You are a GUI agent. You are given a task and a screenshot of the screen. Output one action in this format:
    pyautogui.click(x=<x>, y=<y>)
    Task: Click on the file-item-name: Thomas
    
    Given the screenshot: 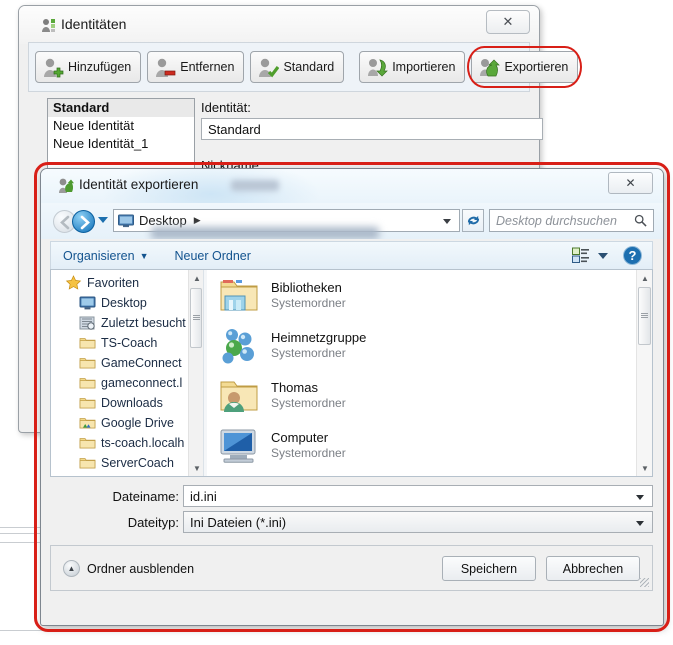 What is the action you would take?
    pyautogui.click(x=294, y=387)
    